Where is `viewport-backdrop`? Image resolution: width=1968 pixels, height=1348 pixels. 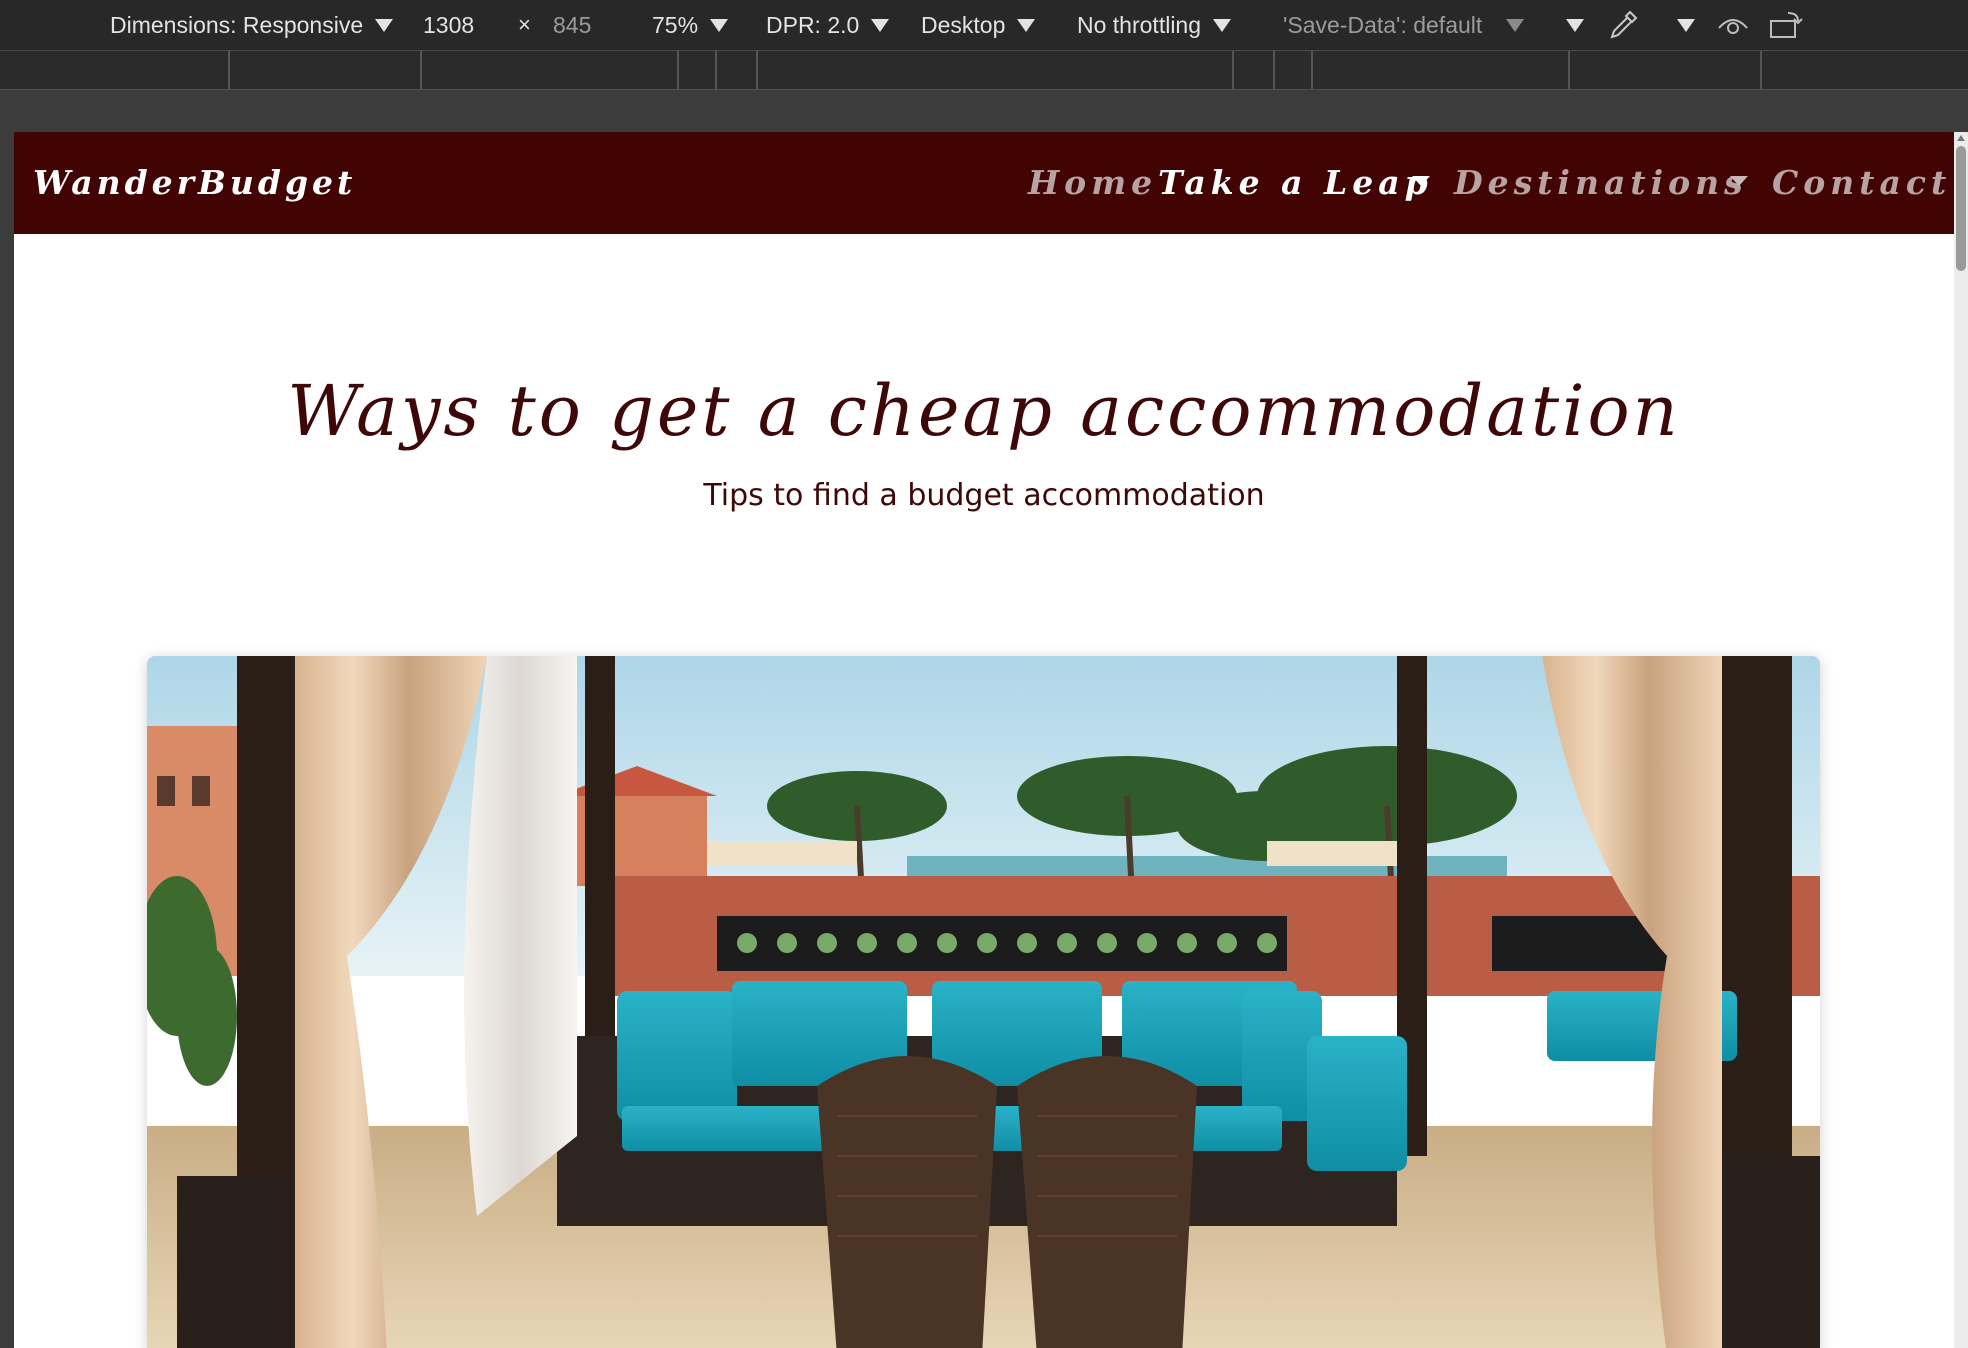 viewport-backdrop is located at coordinates (984, 111).